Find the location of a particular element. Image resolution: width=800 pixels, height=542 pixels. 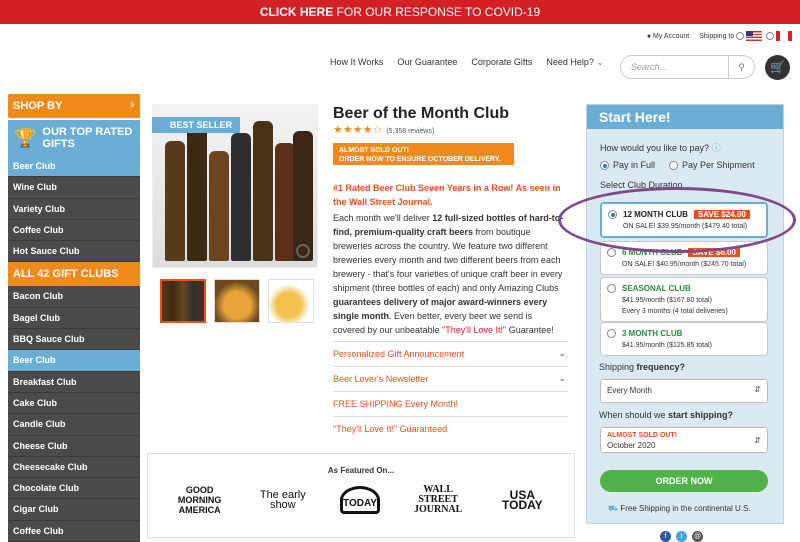

twitter-icon: t is located at coordinates (681, 536).